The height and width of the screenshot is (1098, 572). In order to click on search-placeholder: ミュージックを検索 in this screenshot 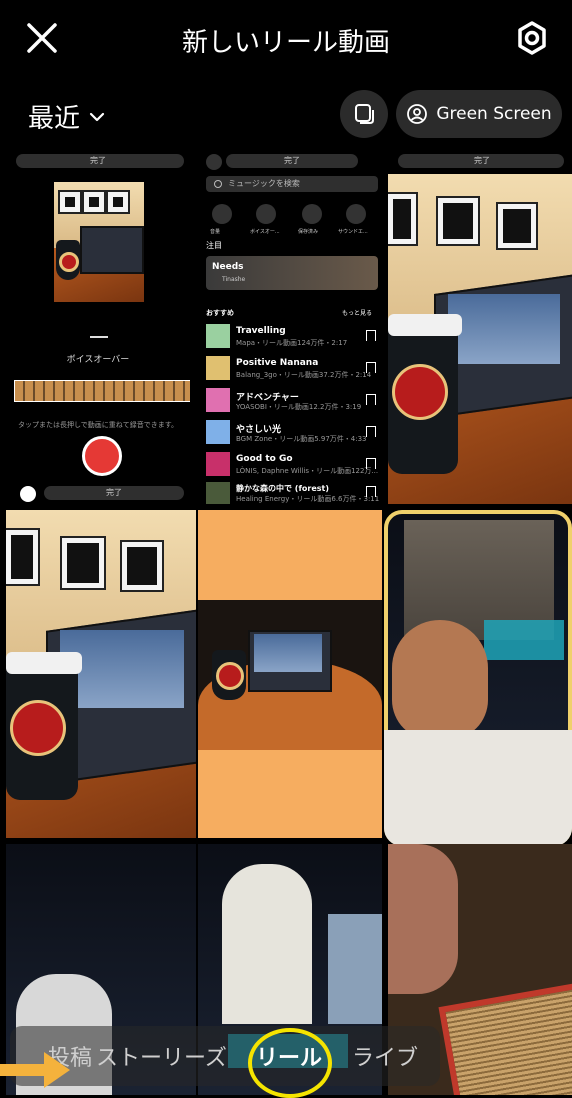, I will do `click(264, 183)`.